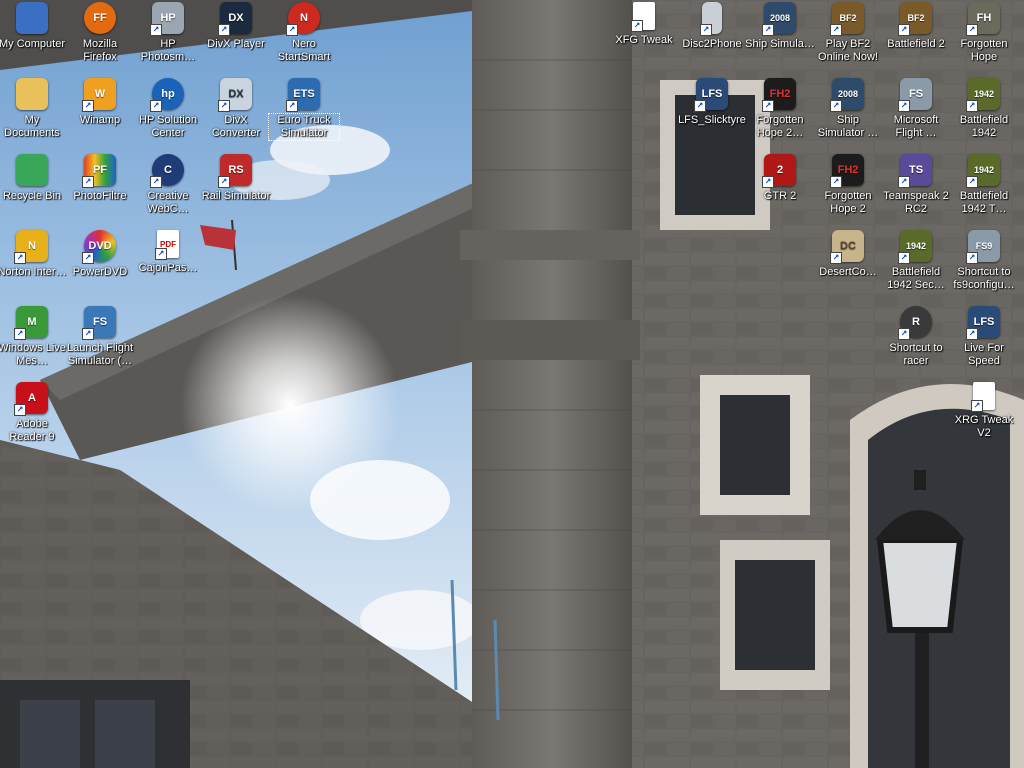  Describe the element at coordinates (303, 95) in the screenshot. I see `truck-icon: ETS ↗` at that location.